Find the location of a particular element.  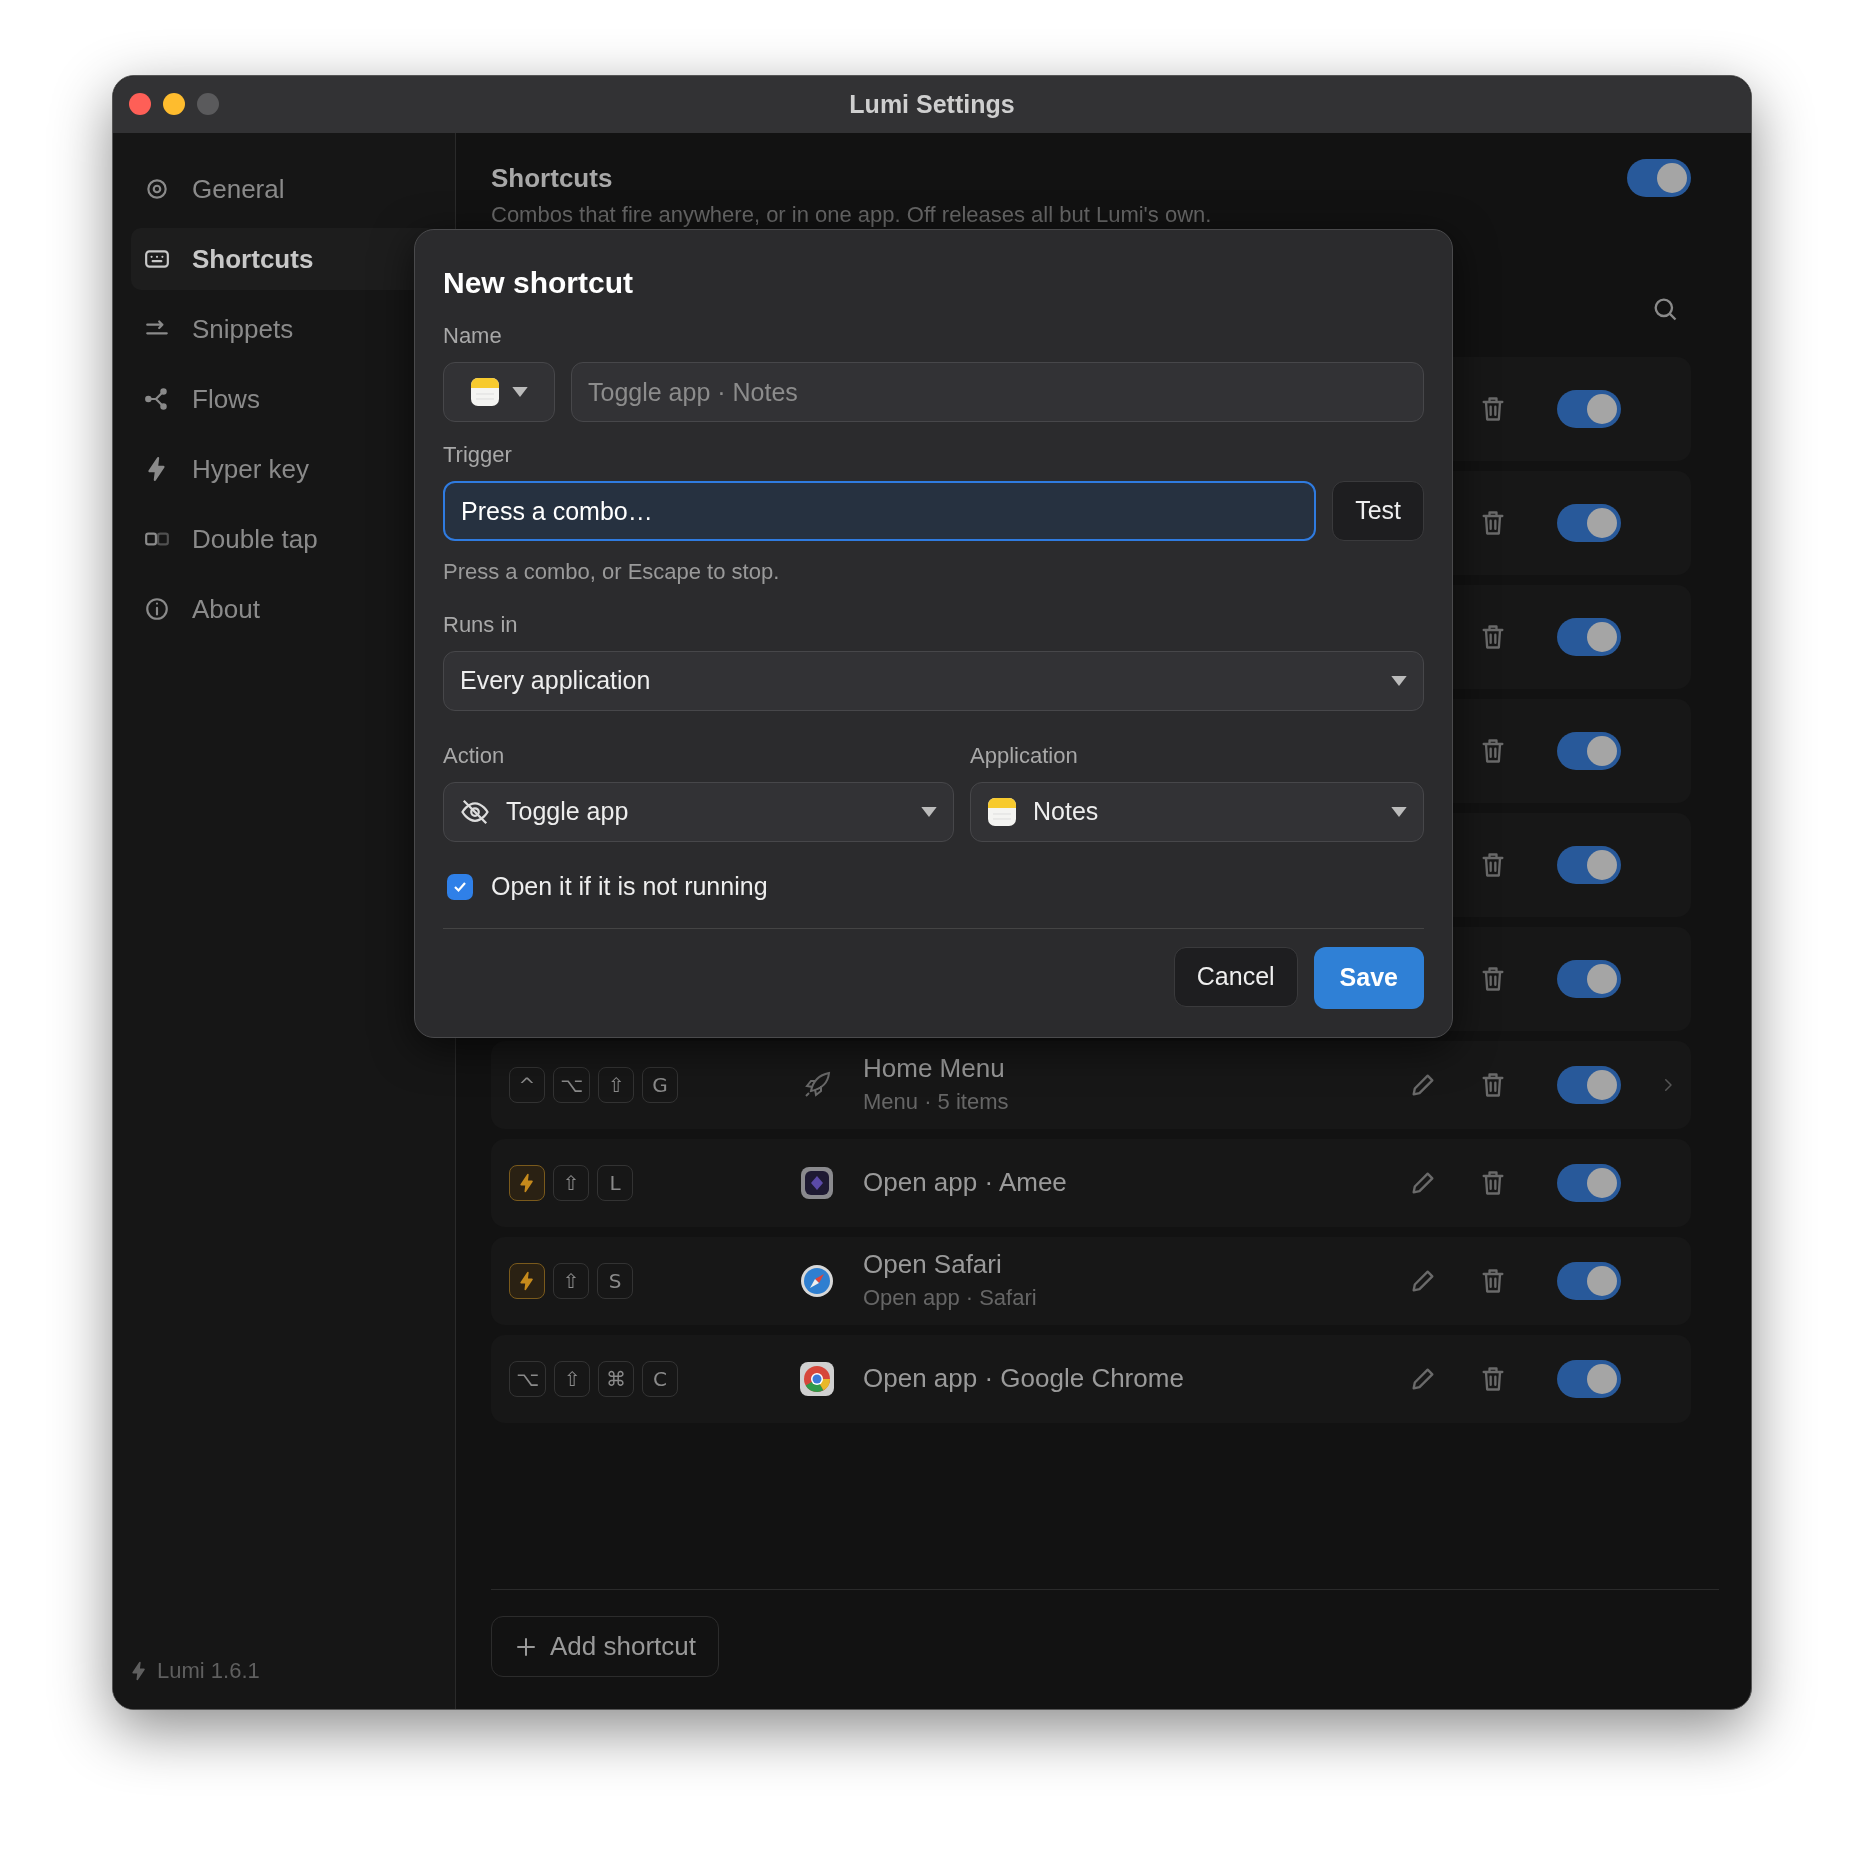

sidebar-item: Snippets is located at coordinates (284, 329).